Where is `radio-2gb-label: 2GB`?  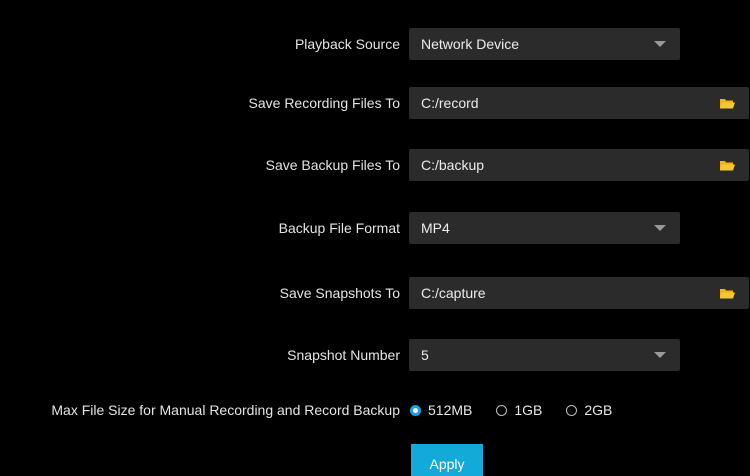
radio-2gb-label: 2GB is located at coordinates (598, 410).